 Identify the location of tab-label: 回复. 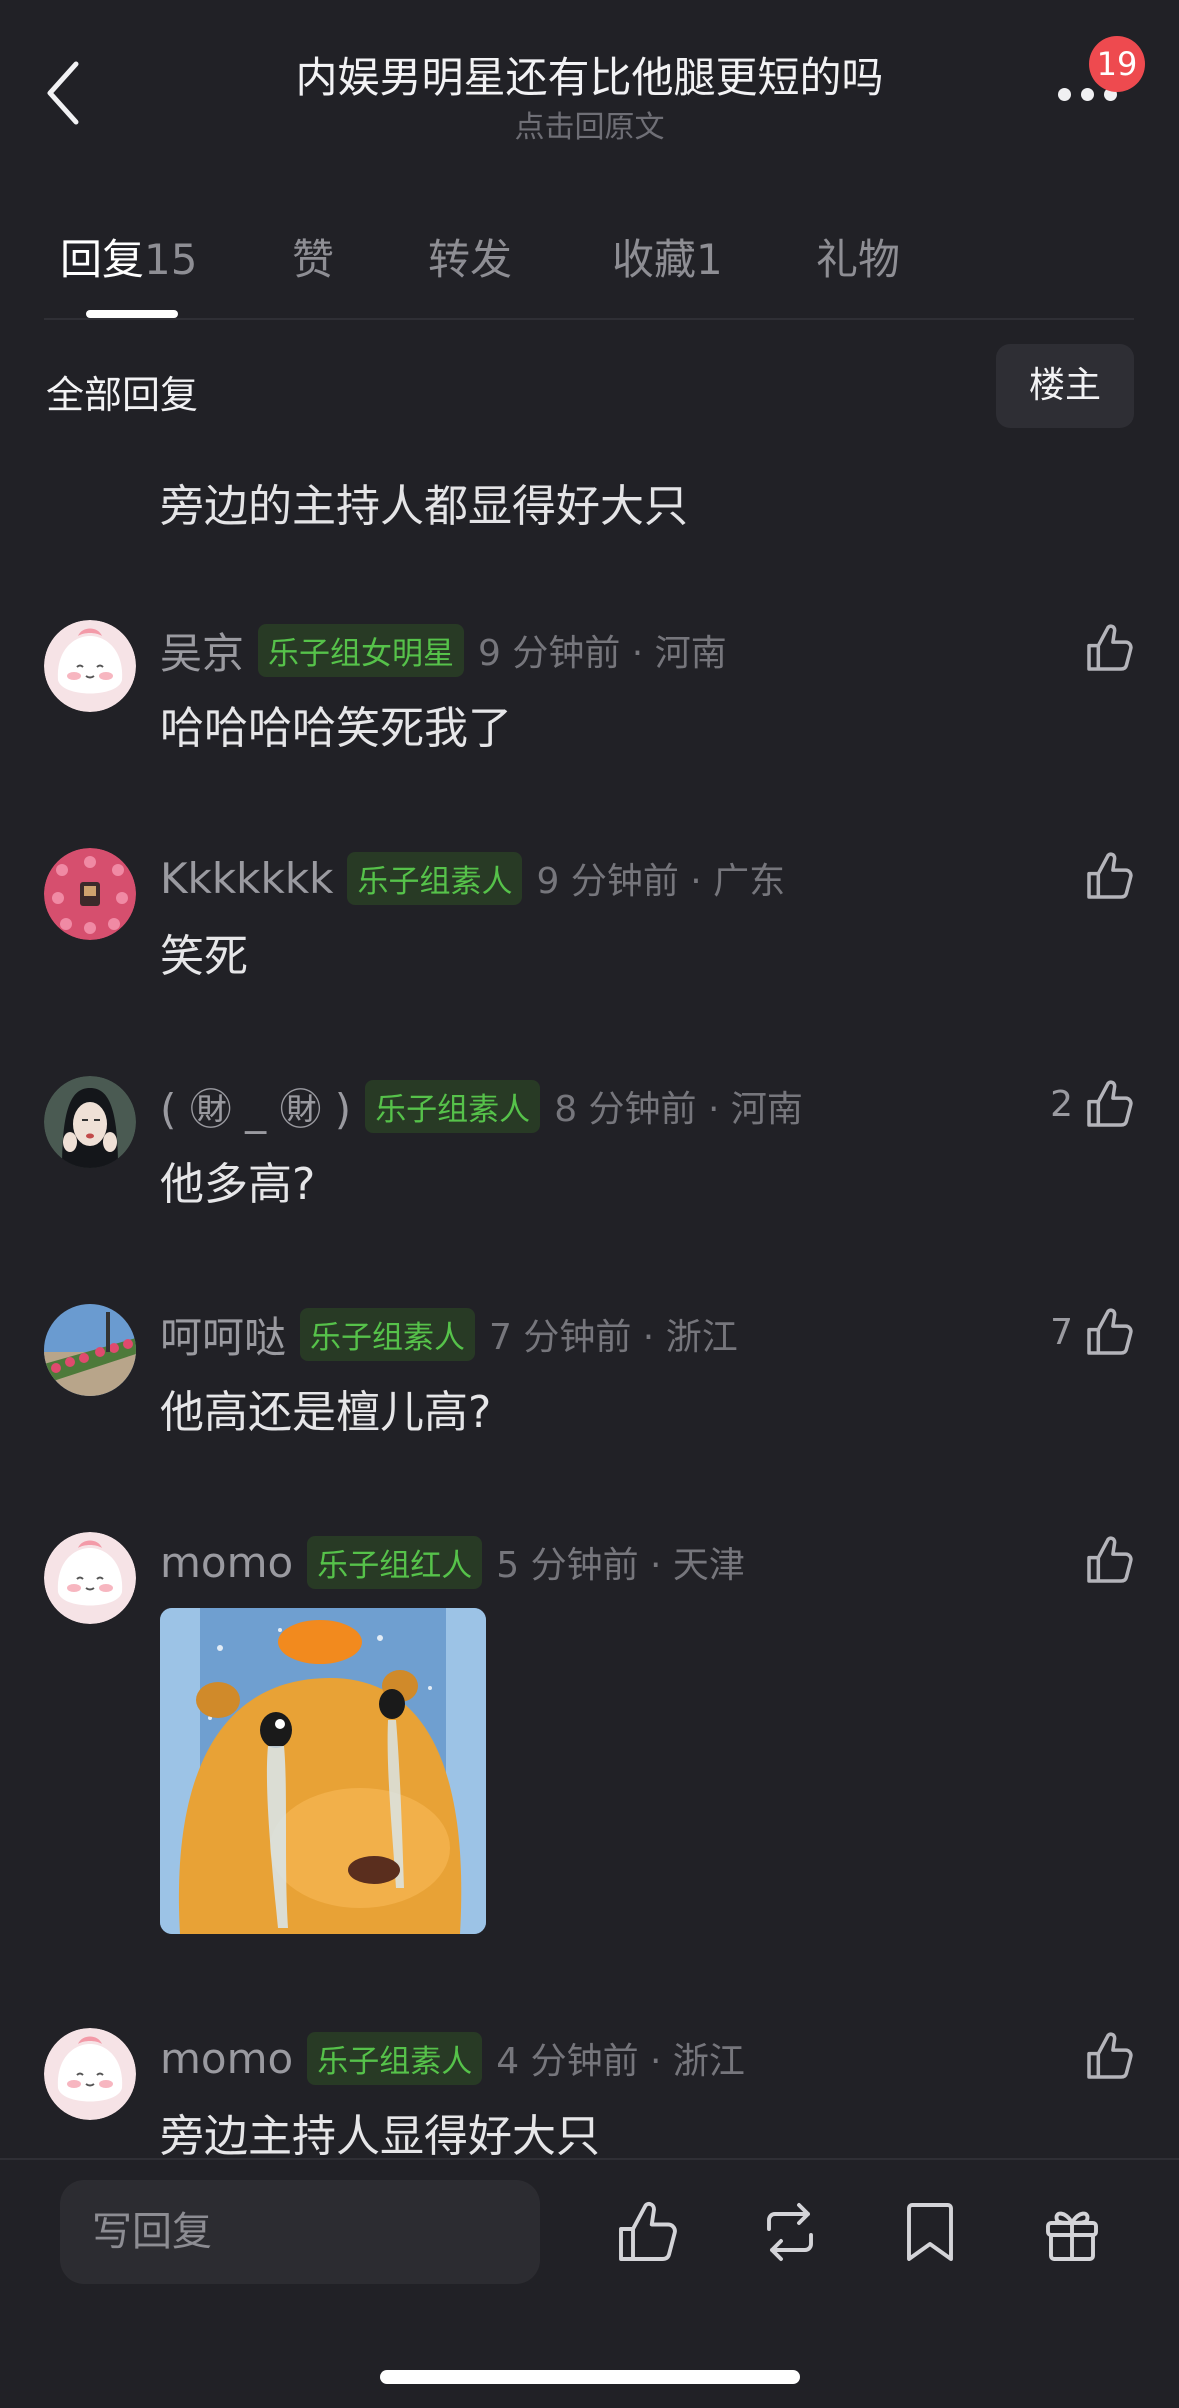
(102, 259).